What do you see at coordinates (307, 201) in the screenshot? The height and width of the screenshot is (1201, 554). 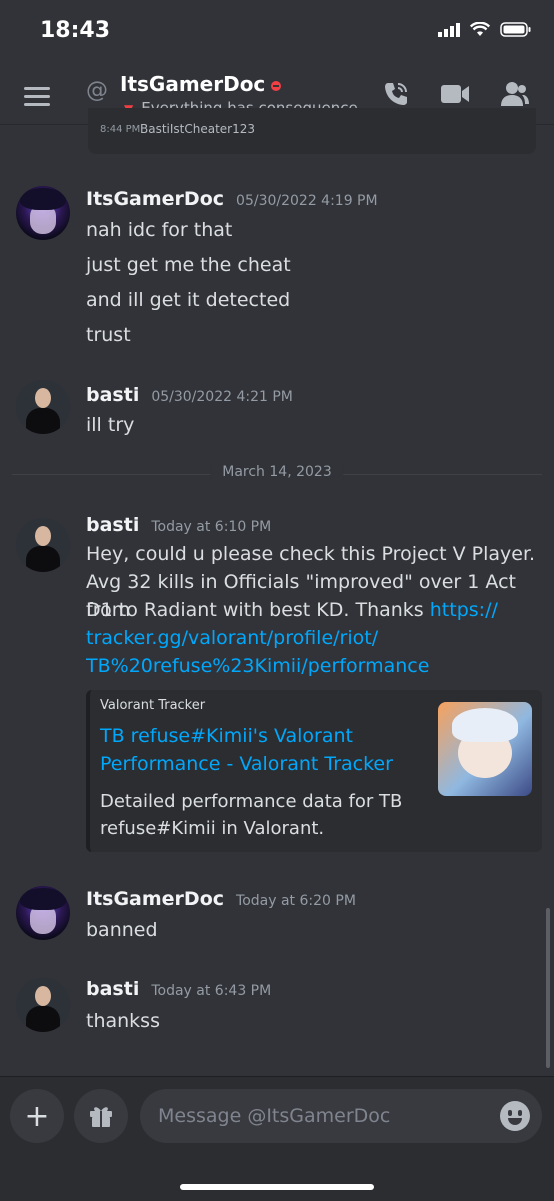 I see `timestamp: 05/30/2022 4:19 PM` at bounding box center [307, 201].